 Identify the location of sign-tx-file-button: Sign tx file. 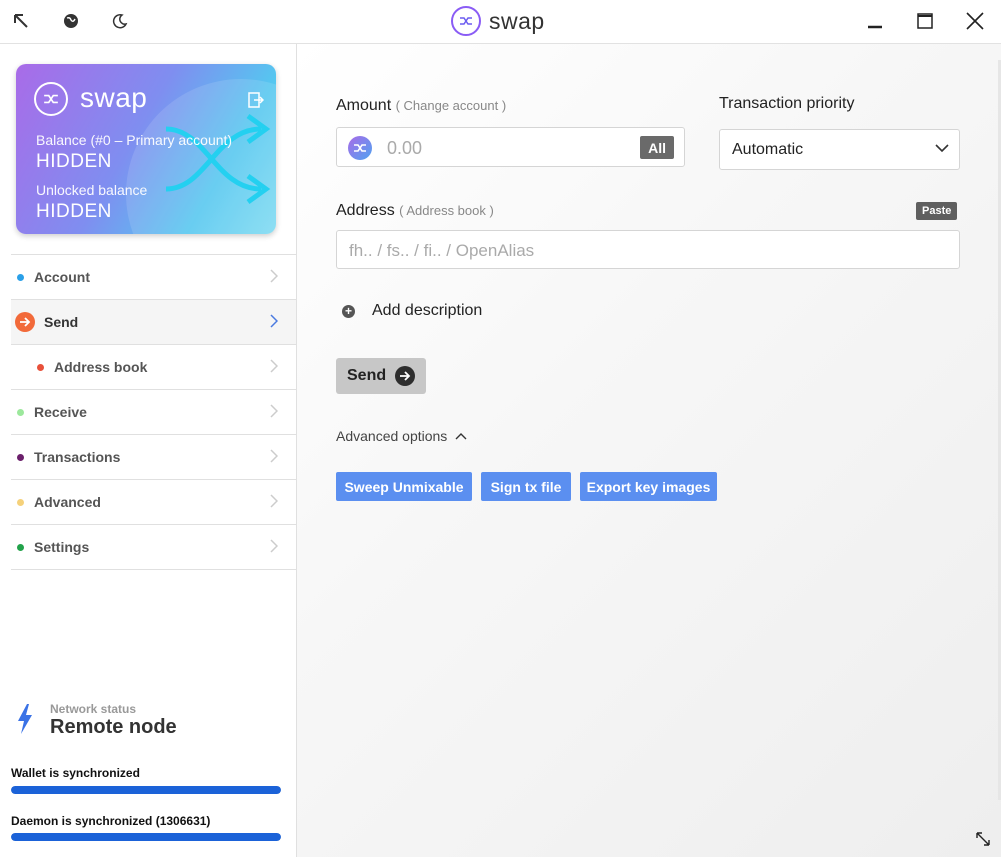
(526, 486).